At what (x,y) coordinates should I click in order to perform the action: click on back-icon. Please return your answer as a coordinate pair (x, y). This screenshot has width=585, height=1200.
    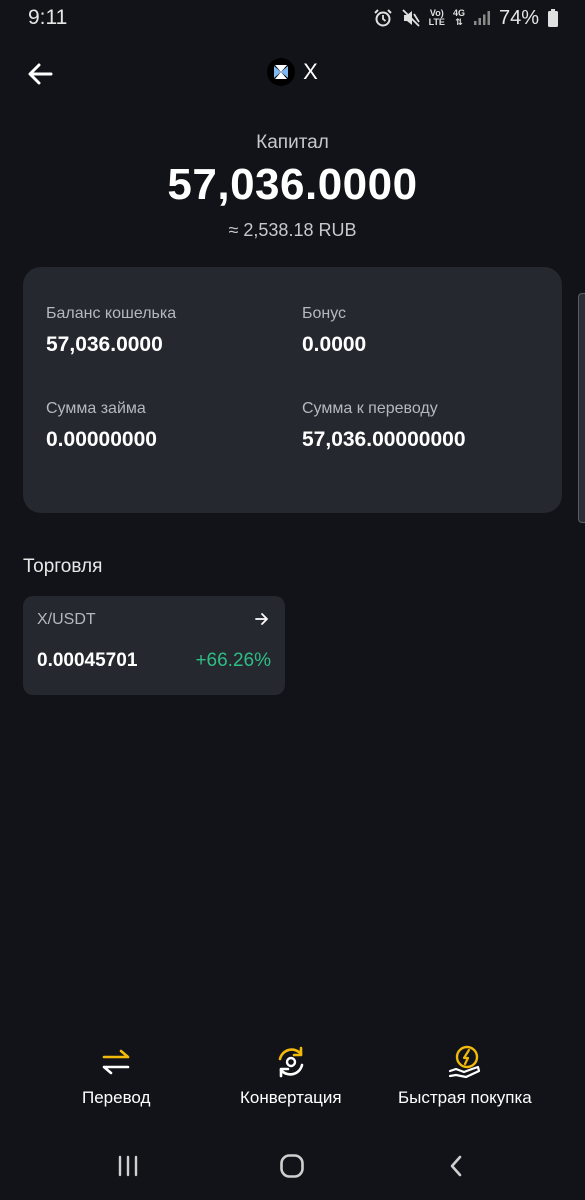
    Looking at the image, I should click on (456, 1166).